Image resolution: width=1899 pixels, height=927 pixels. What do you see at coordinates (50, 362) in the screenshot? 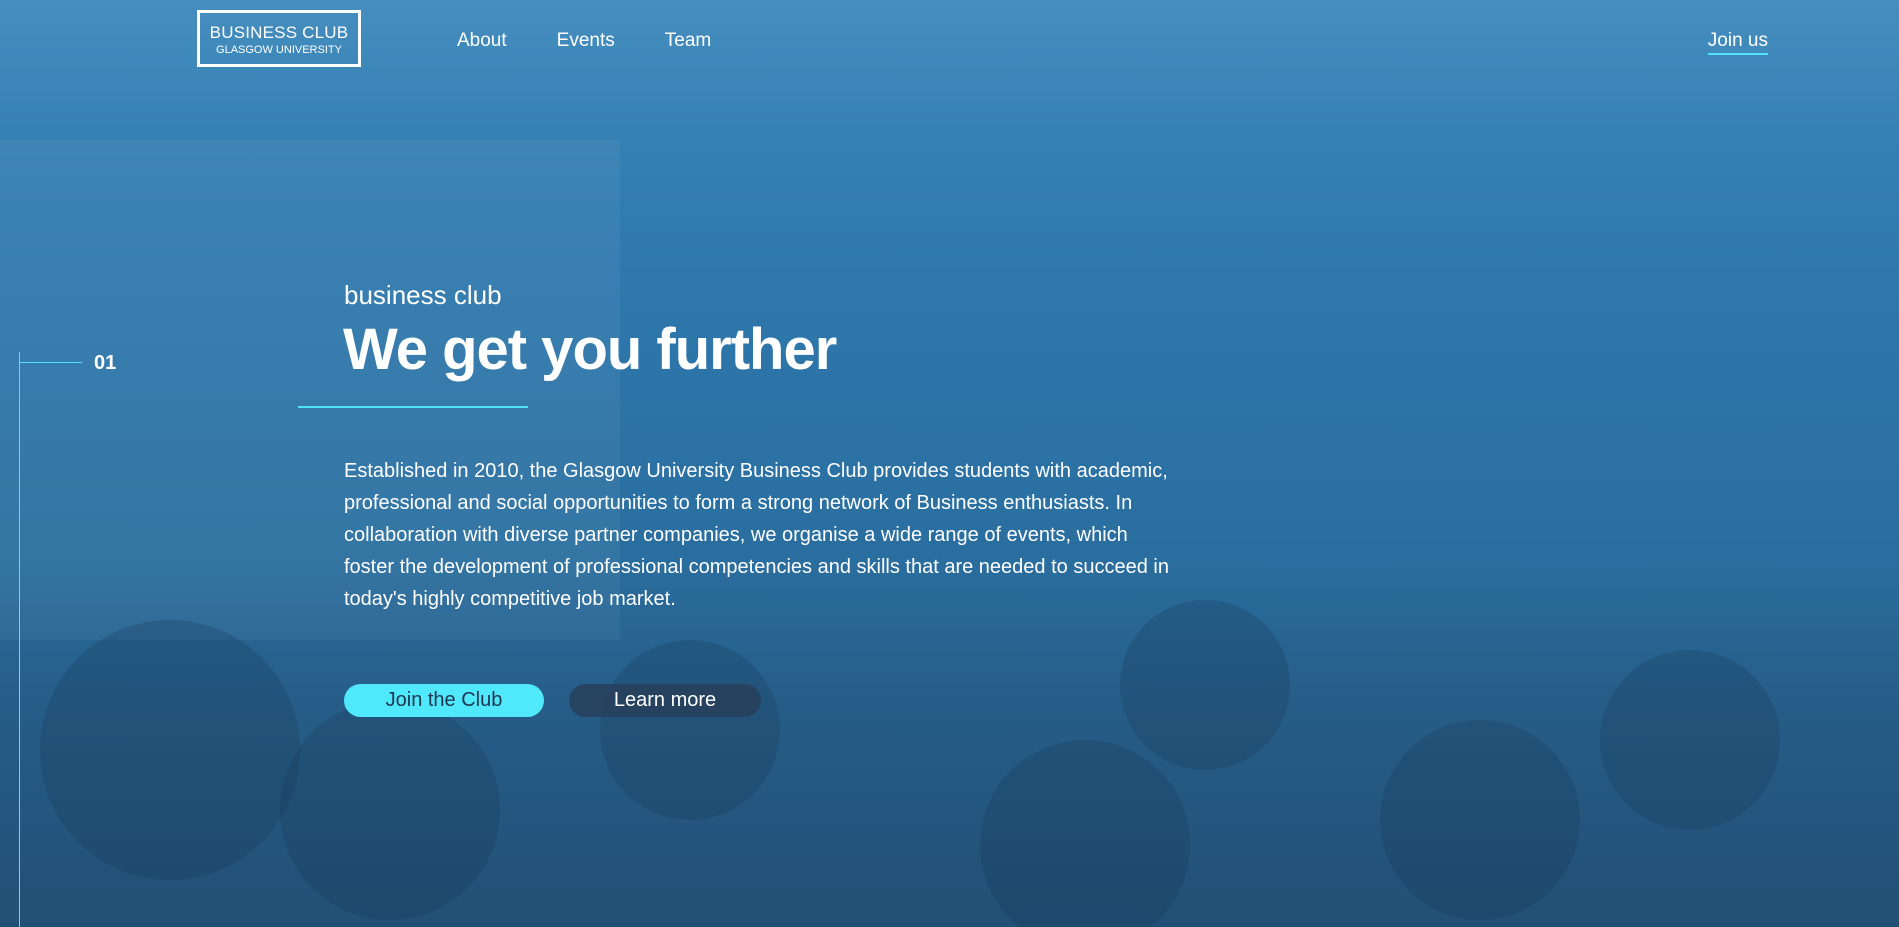
I see `slide-indicator-tick` at bounding box center [50, 362].